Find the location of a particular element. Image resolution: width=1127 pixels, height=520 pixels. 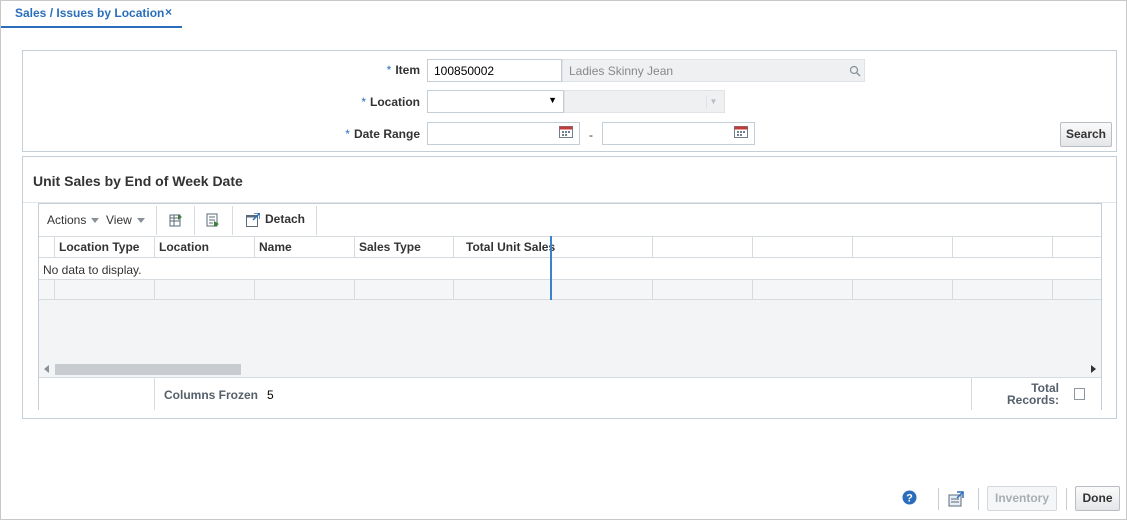

date-to-input is located at coordinates (678, 133).